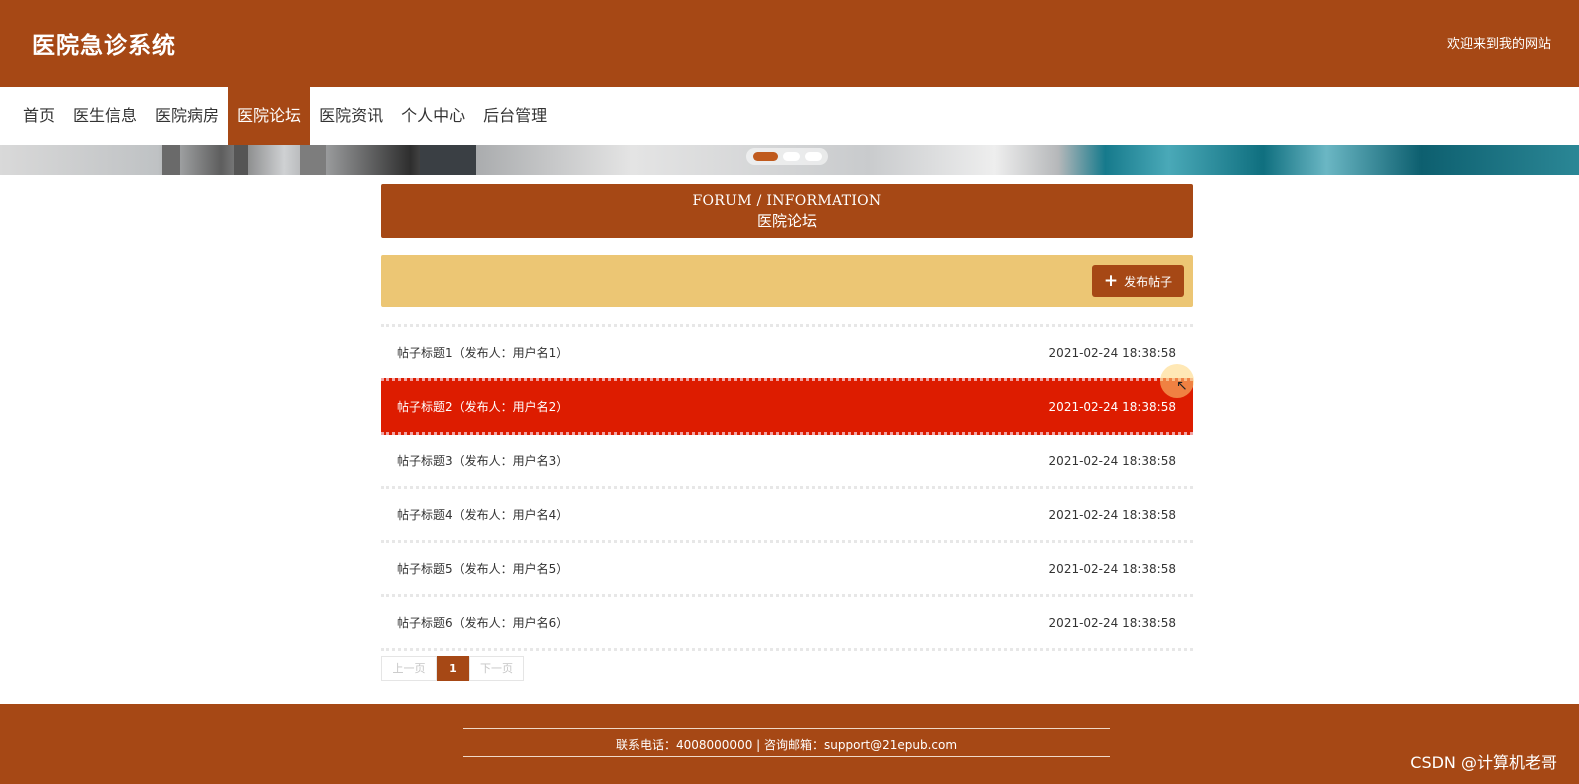 The height and width of the screenshot is (784, 1579). What do you see at coordinates (787, 201) in the screenshot?
I see `section-title-en: FORUM / INFORMATION` at bounding box center [787, 201].